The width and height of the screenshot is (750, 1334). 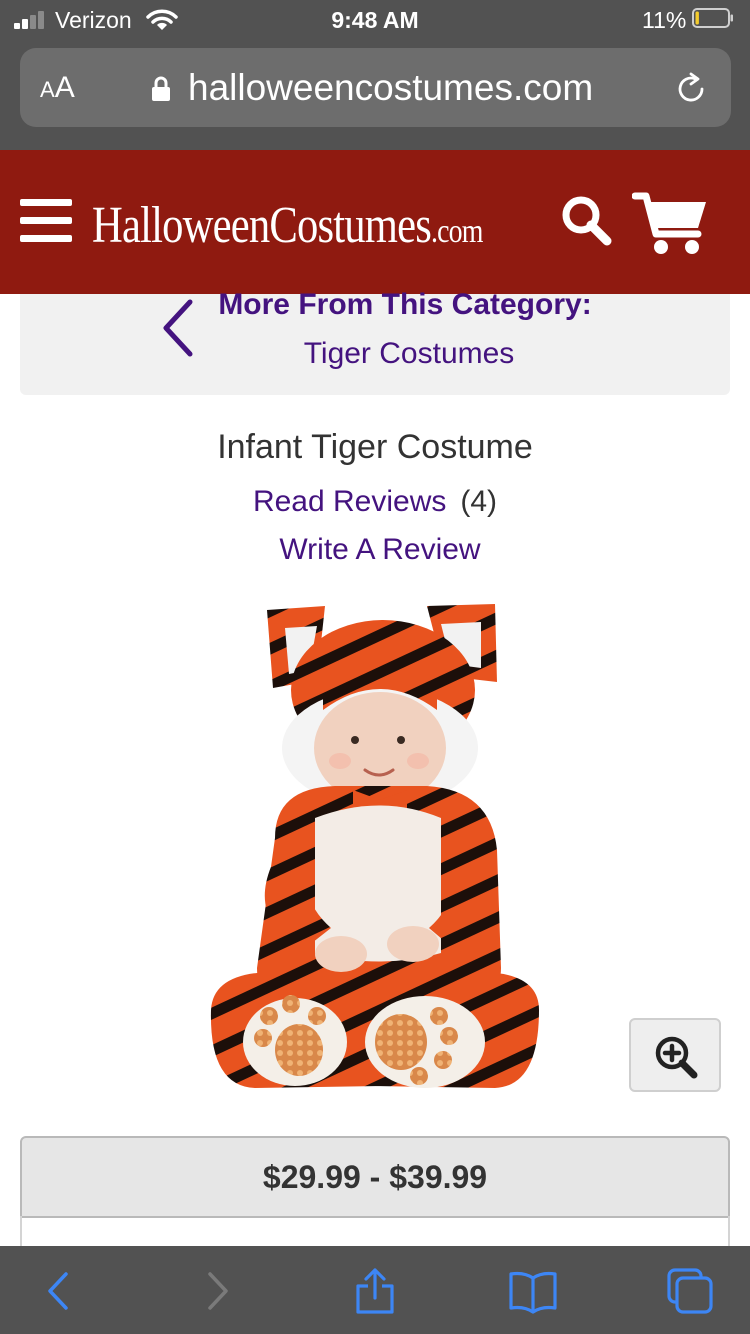 I want to click on price-range: $29.99 - $39.99, so click(x=375, y=1177).